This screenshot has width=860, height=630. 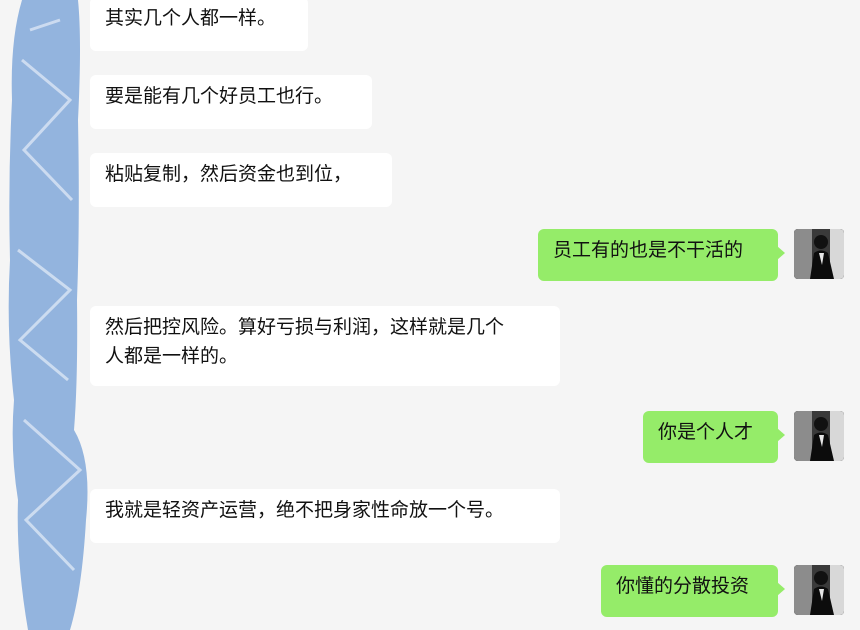 I want to click on outgoing-message-bubble: 你懂的分散投资, so click(x=693, y=591).